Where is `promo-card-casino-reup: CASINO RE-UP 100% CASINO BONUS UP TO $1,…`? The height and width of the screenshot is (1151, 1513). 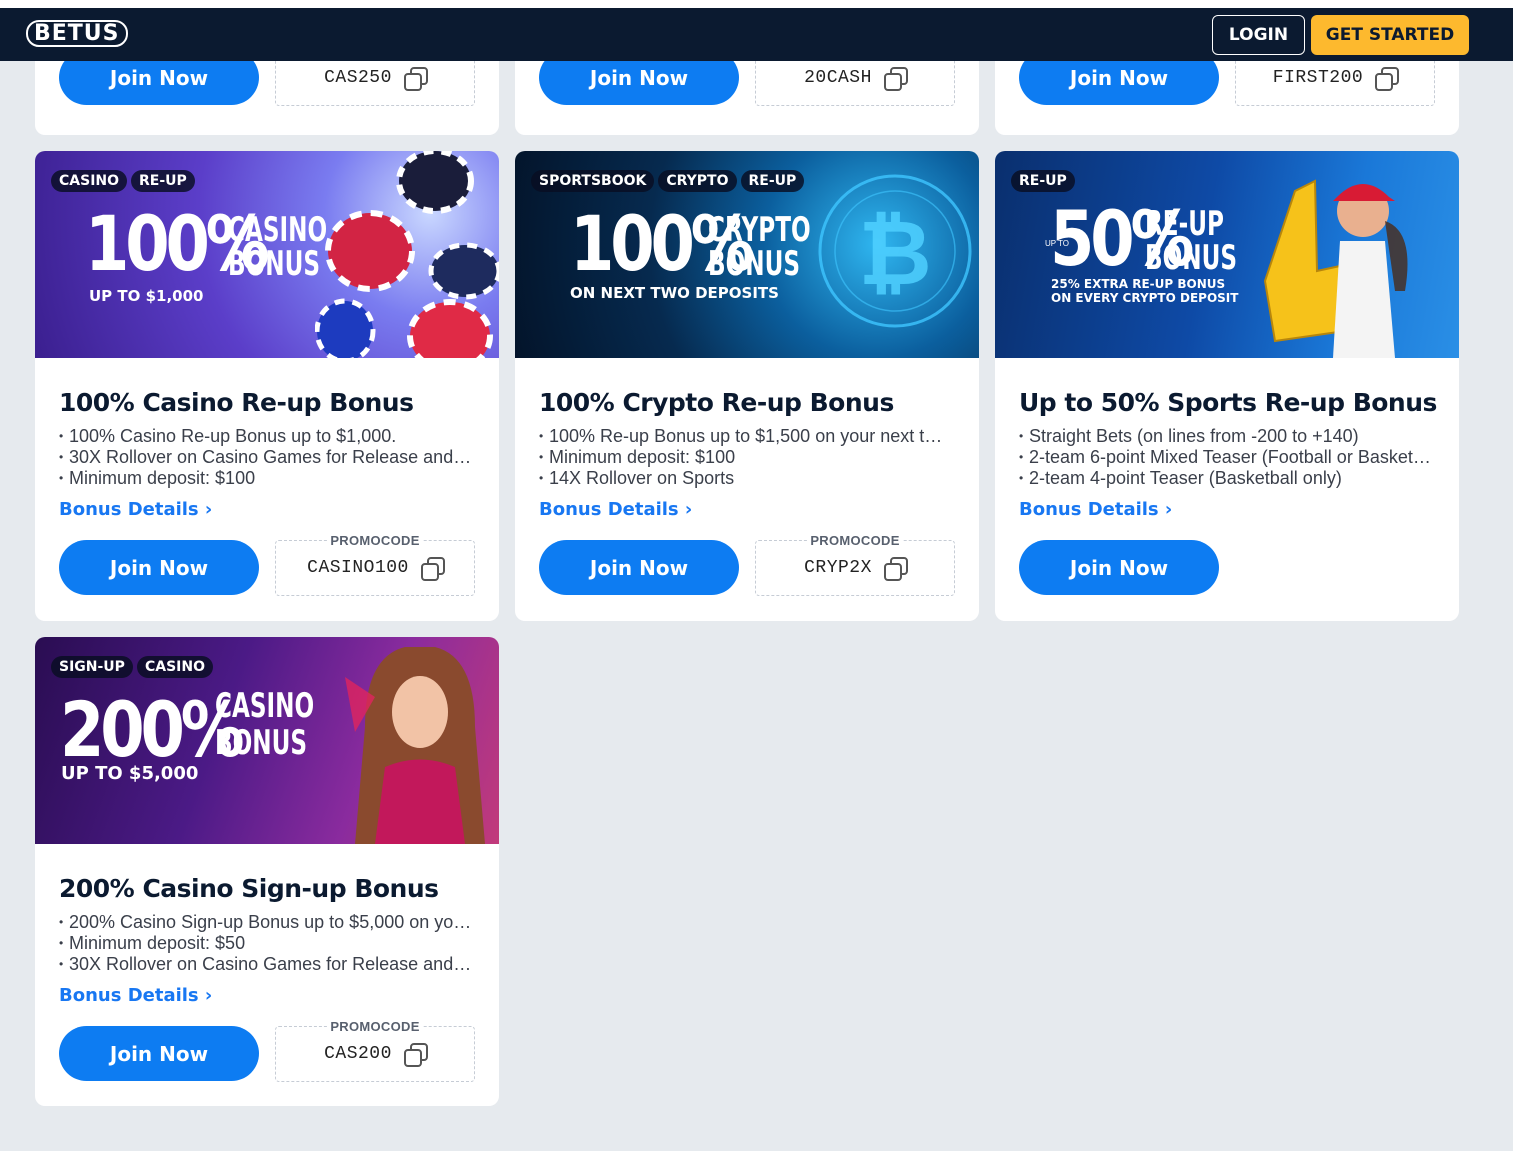 promo-card-casino-reup: CASINO RE-UP 100% CASINO BONUS UP TO $1,… is located at coordinates (267, 386).